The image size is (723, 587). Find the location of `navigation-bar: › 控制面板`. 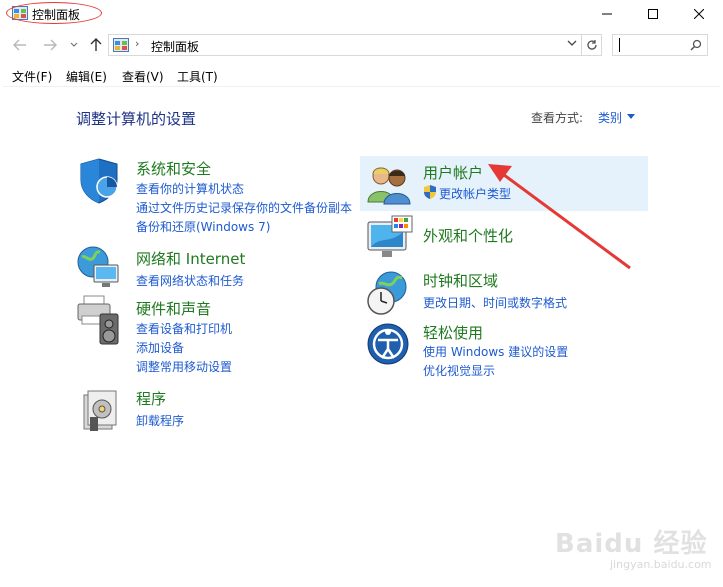

navigation-bar: › 控制面板 is located at coordinates (361, 45).